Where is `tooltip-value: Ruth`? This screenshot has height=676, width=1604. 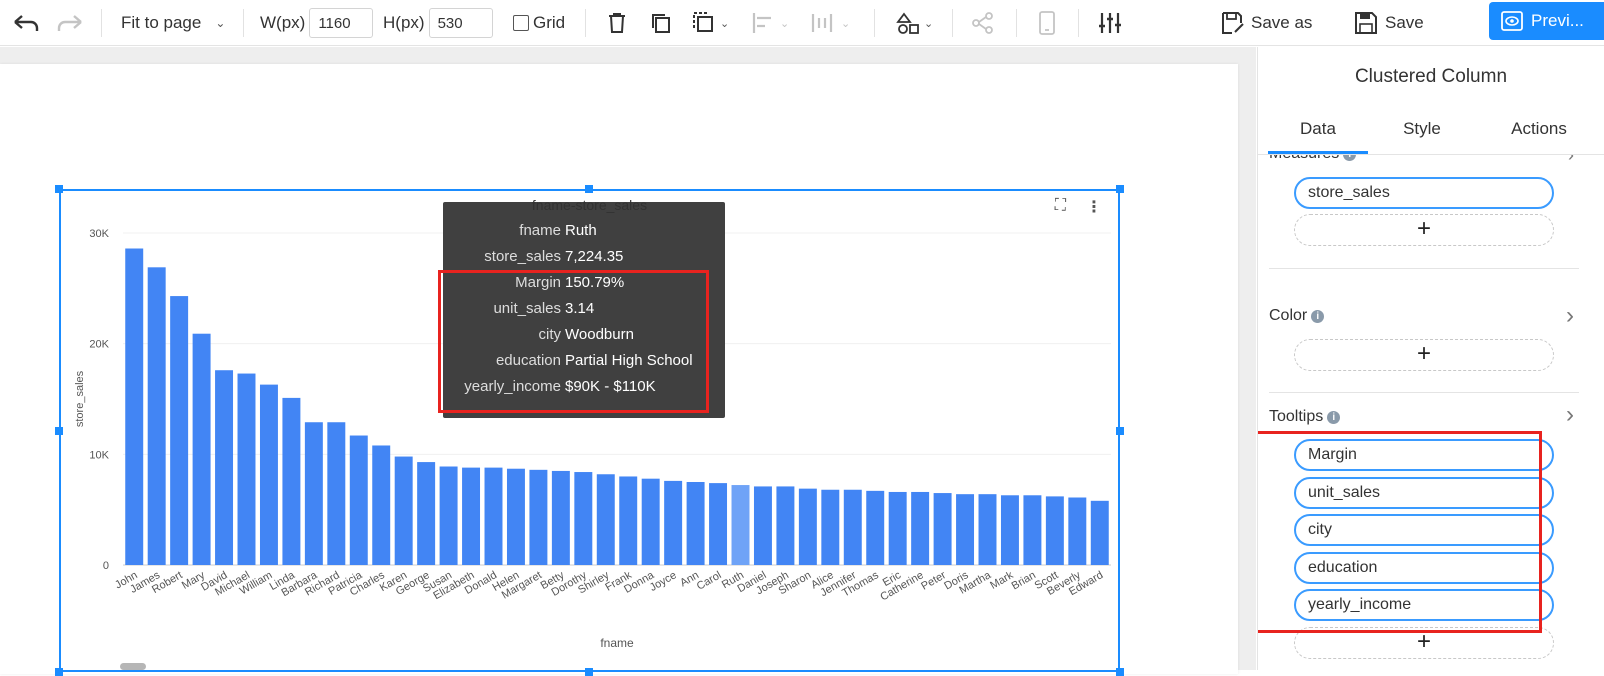 tooltip-value: Ruth is located at coordinates (581, 230).